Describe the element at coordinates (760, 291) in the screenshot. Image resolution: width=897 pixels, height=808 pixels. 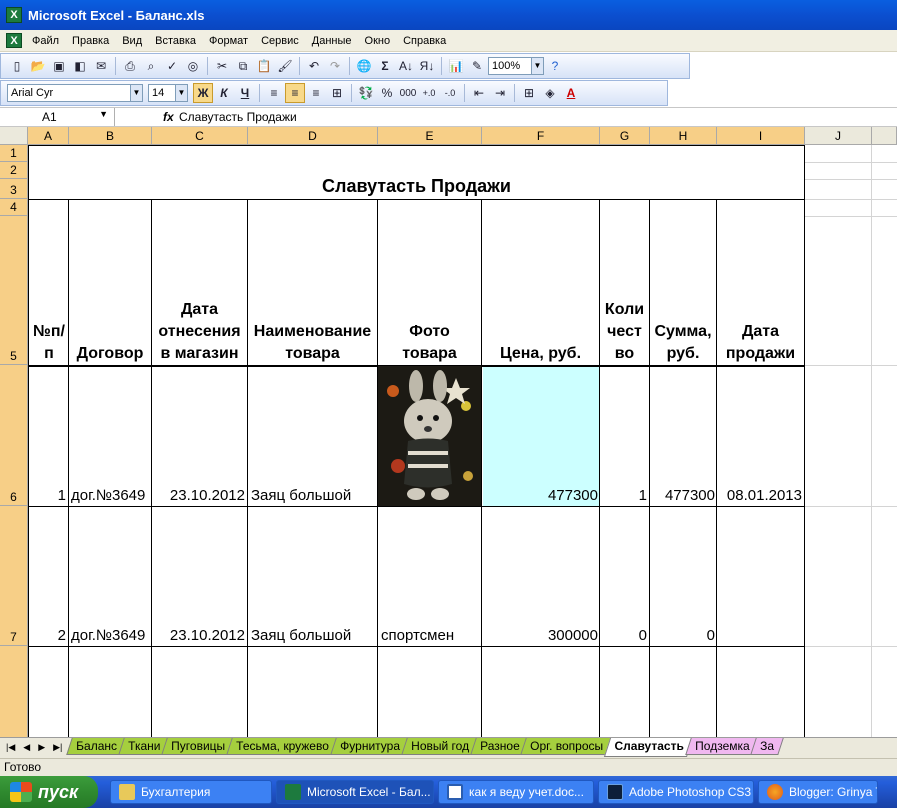
I see `header-sale-date: Дата продажи` at that location.